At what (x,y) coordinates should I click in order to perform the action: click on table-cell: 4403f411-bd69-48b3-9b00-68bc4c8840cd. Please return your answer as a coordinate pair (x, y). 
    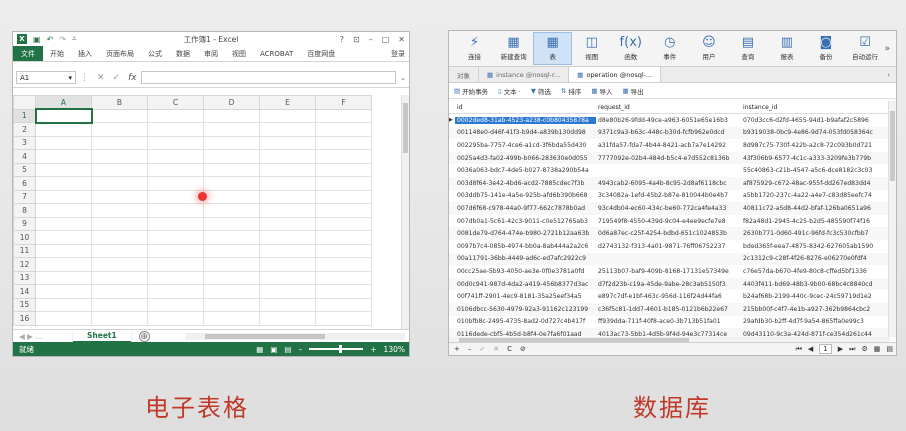
    Looking at the image, I should click on (815, 284).